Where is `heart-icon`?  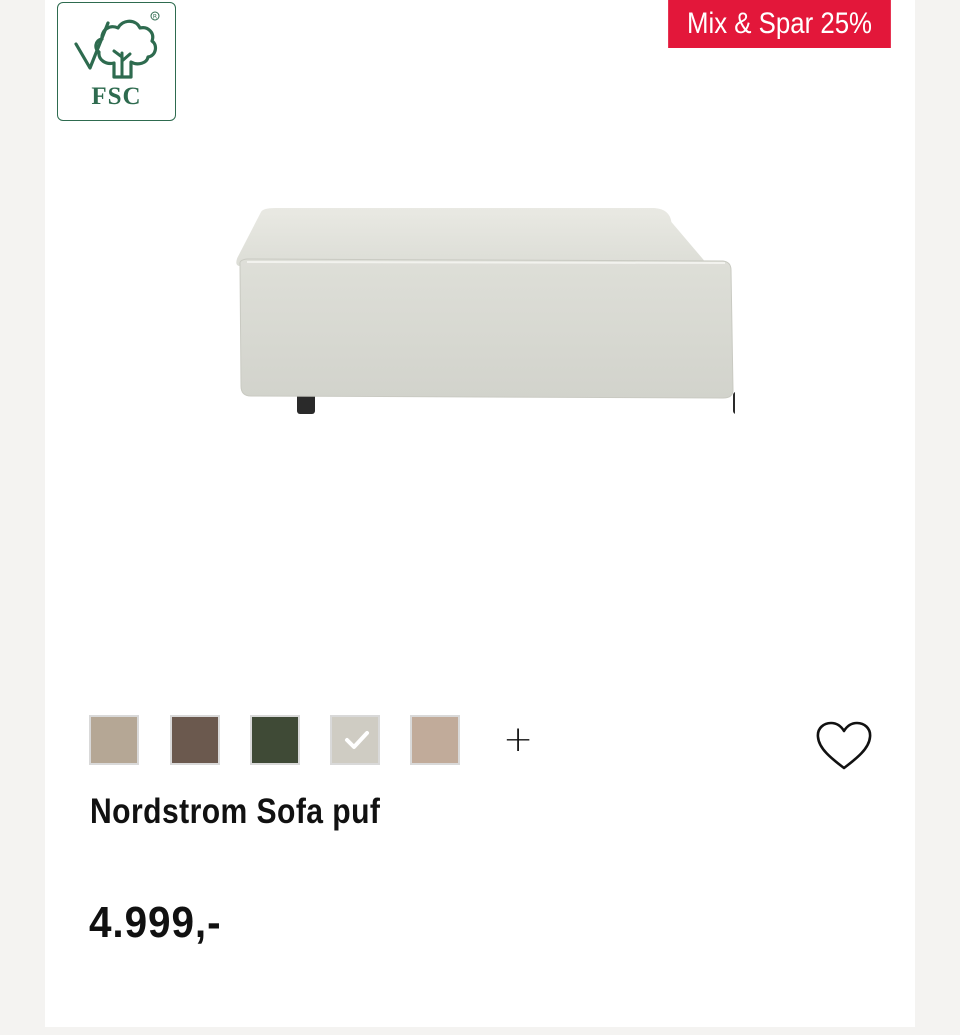 heart-icon is located at coordinates (844, 746).